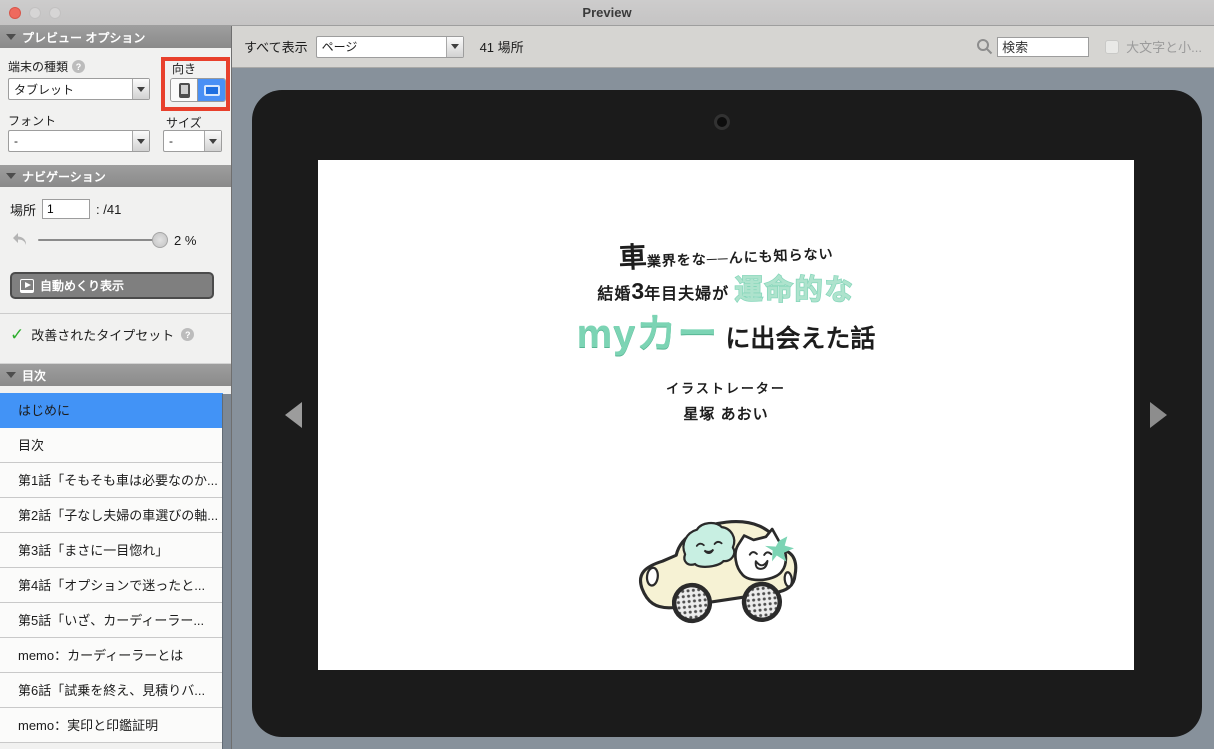 This screenshot has width=1214, height=749. What do you see at coordinates (226, 571) in the screenshot?
I see `sidebar-scrollbar` at bounding box center [226, 571].